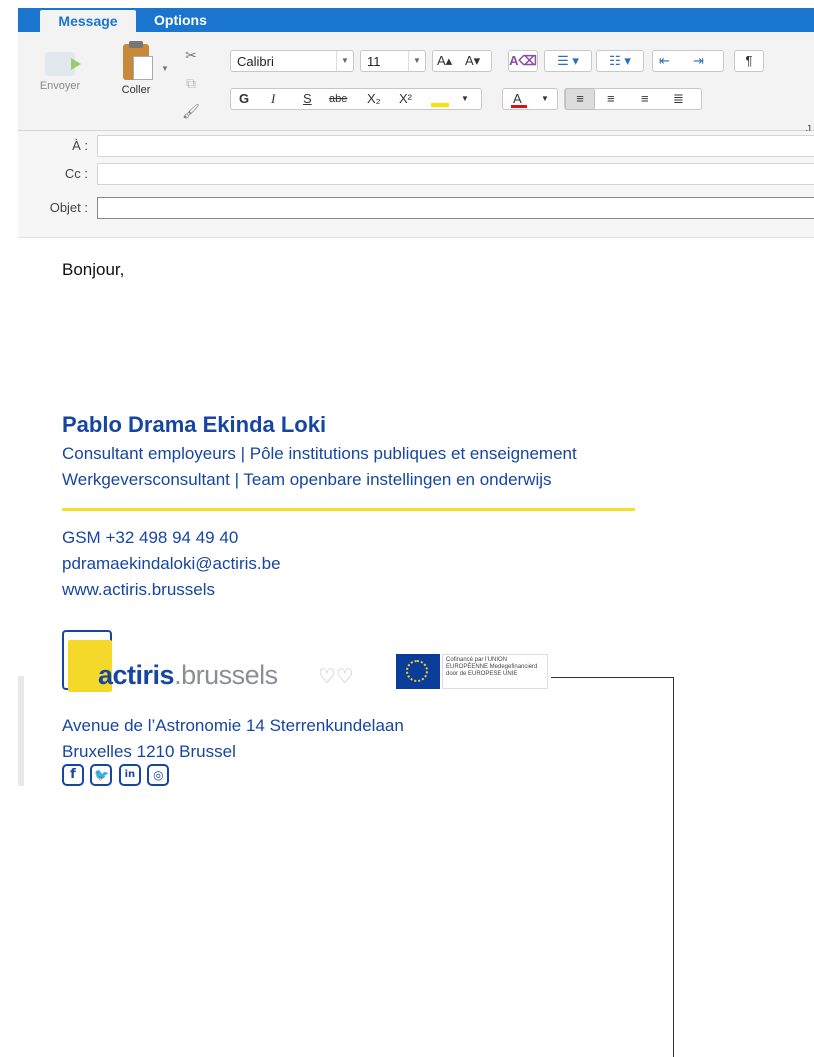 This screenshot has width=814, height=1057. I want to click on alignment-buttons: ≡ ≡ ≡ ≣, so click(633, 99).